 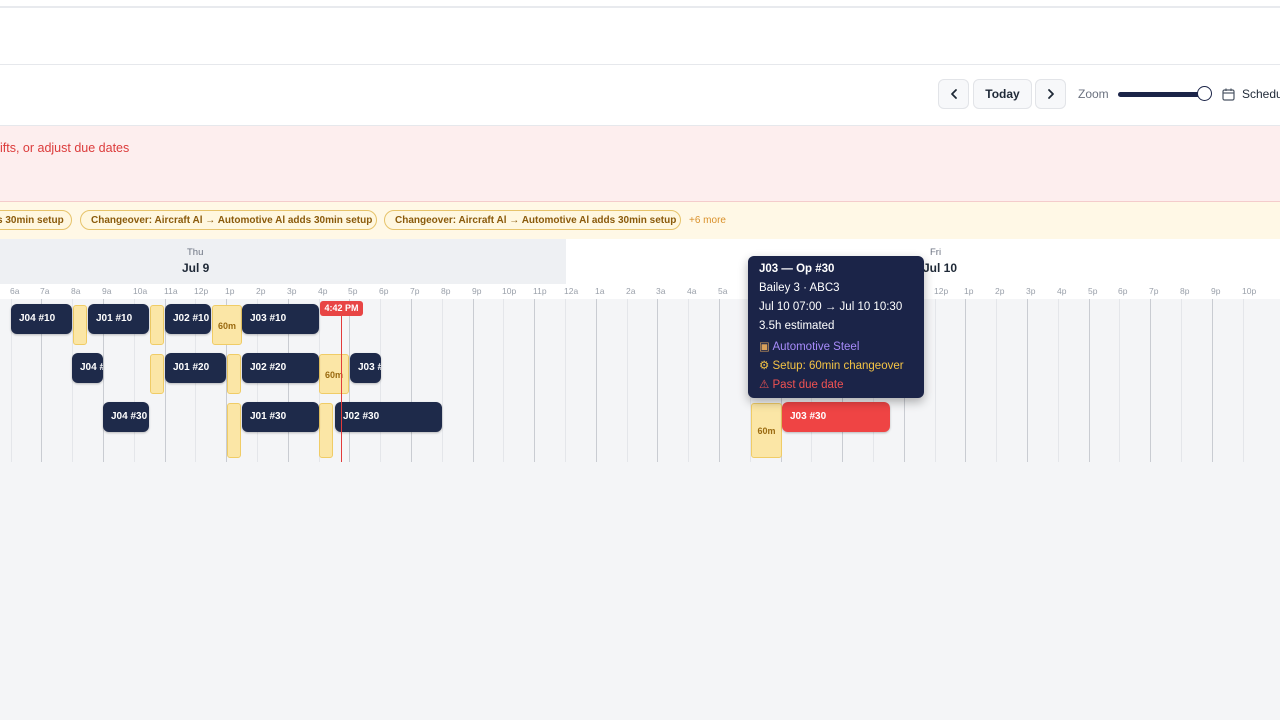 I want to click on operation-block: J01 #20, so click(x=195, y=368).